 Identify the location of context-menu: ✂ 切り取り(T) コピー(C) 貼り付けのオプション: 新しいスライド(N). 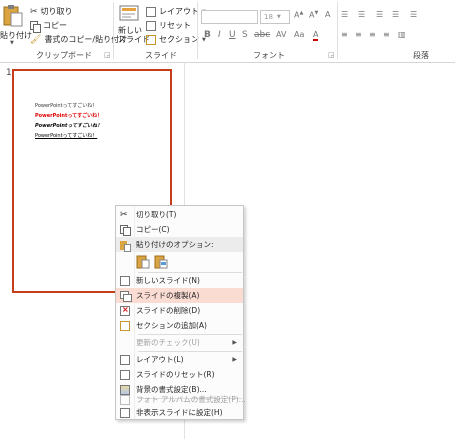
(180, 312).